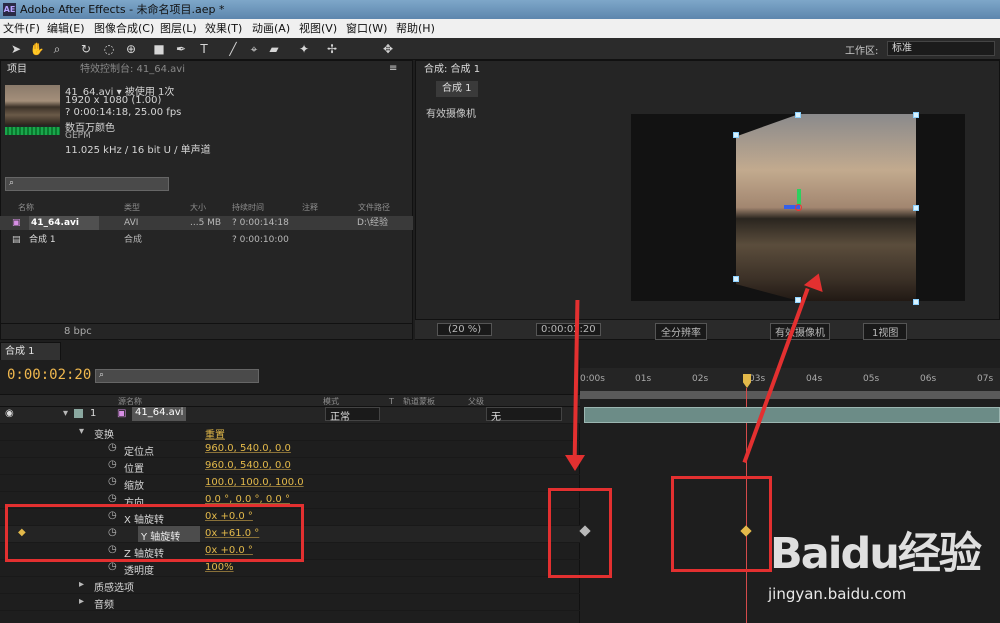  I want to click on ruler-label-0: 0:00s, so click(592, 379).